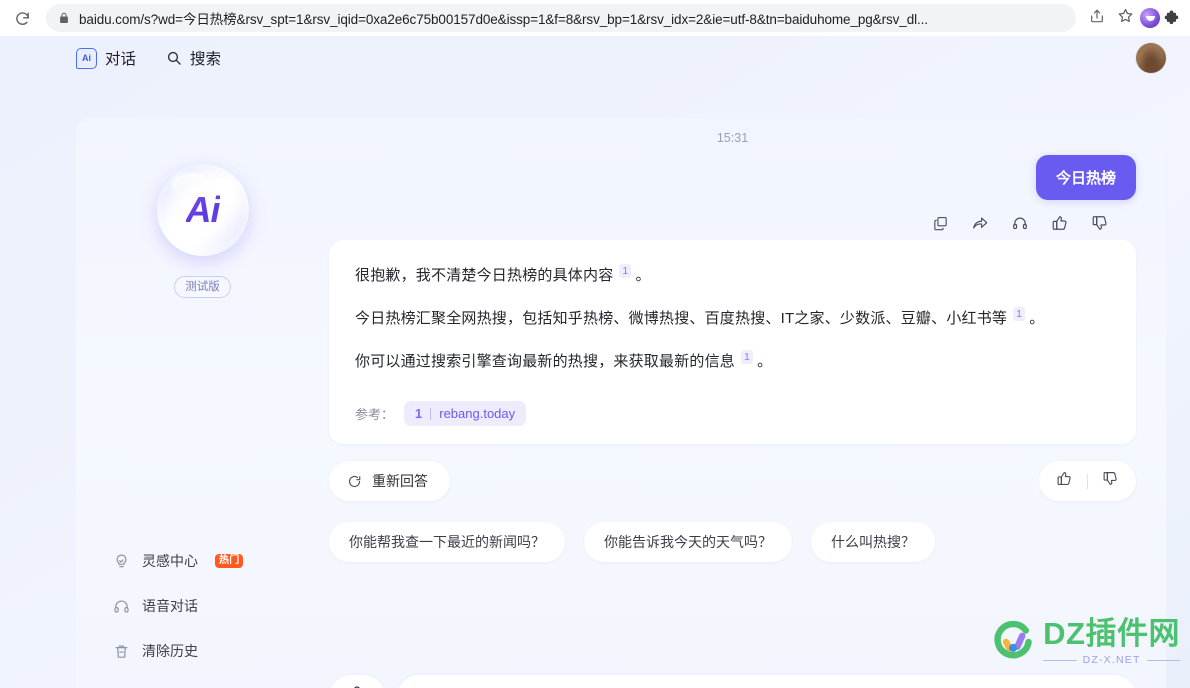 This screenshot has height=688, width=1190. Describe the element at coordinates (121, 59) in the screenshot. I see `tab-dialogue-label: 对话` at that location.